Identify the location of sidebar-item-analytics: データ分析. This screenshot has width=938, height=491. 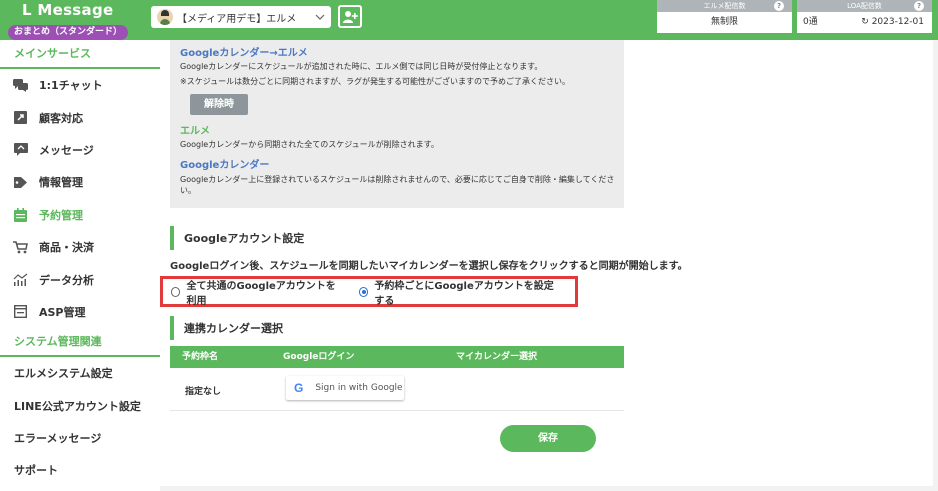
(80, 279).